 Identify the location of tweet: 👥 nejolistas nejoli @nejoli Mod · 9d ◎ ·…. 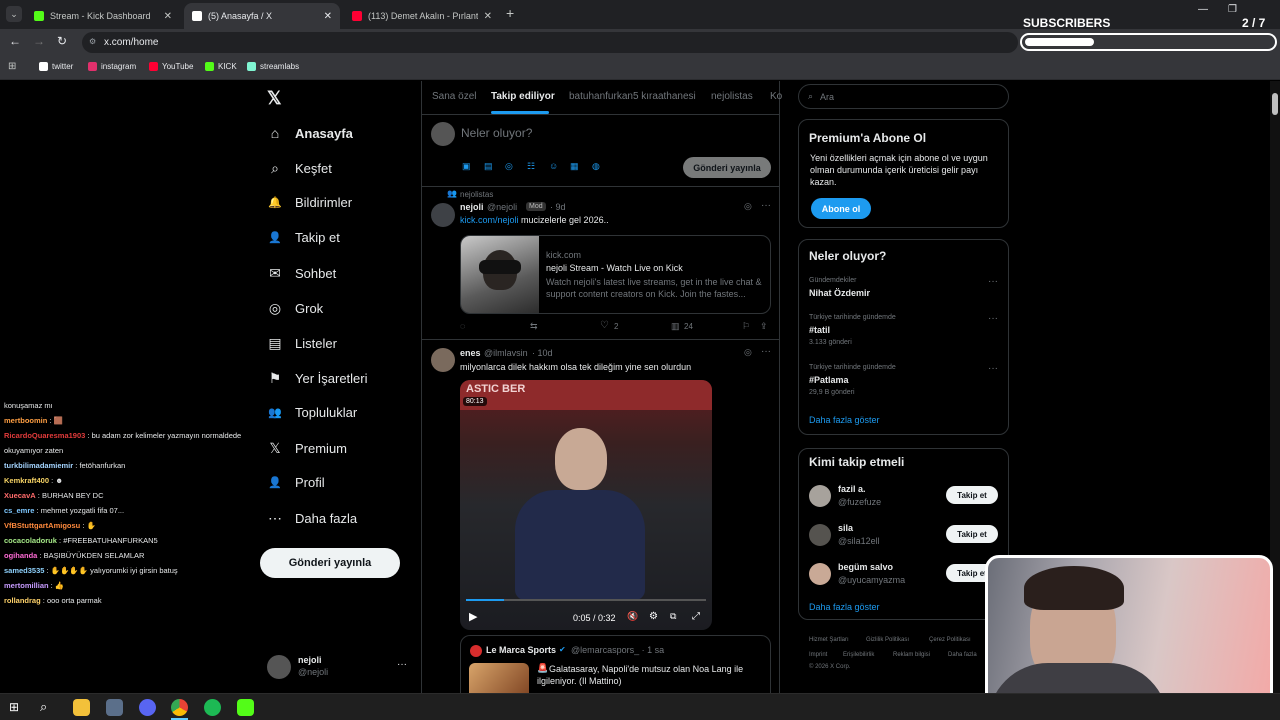
(601, 263).